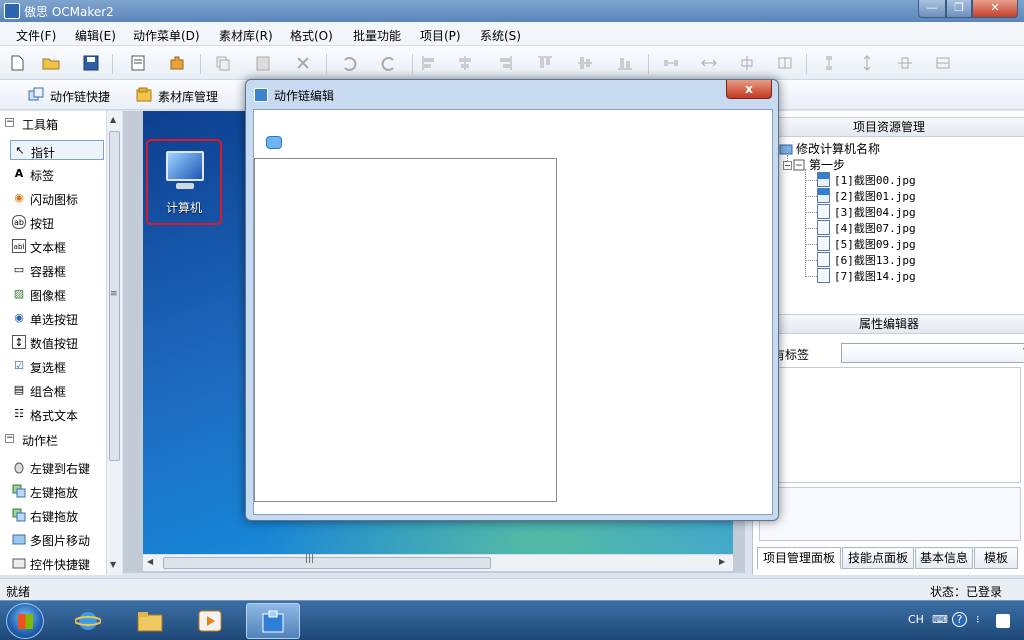  I want to click on align-left-icon, so click(429, 63).